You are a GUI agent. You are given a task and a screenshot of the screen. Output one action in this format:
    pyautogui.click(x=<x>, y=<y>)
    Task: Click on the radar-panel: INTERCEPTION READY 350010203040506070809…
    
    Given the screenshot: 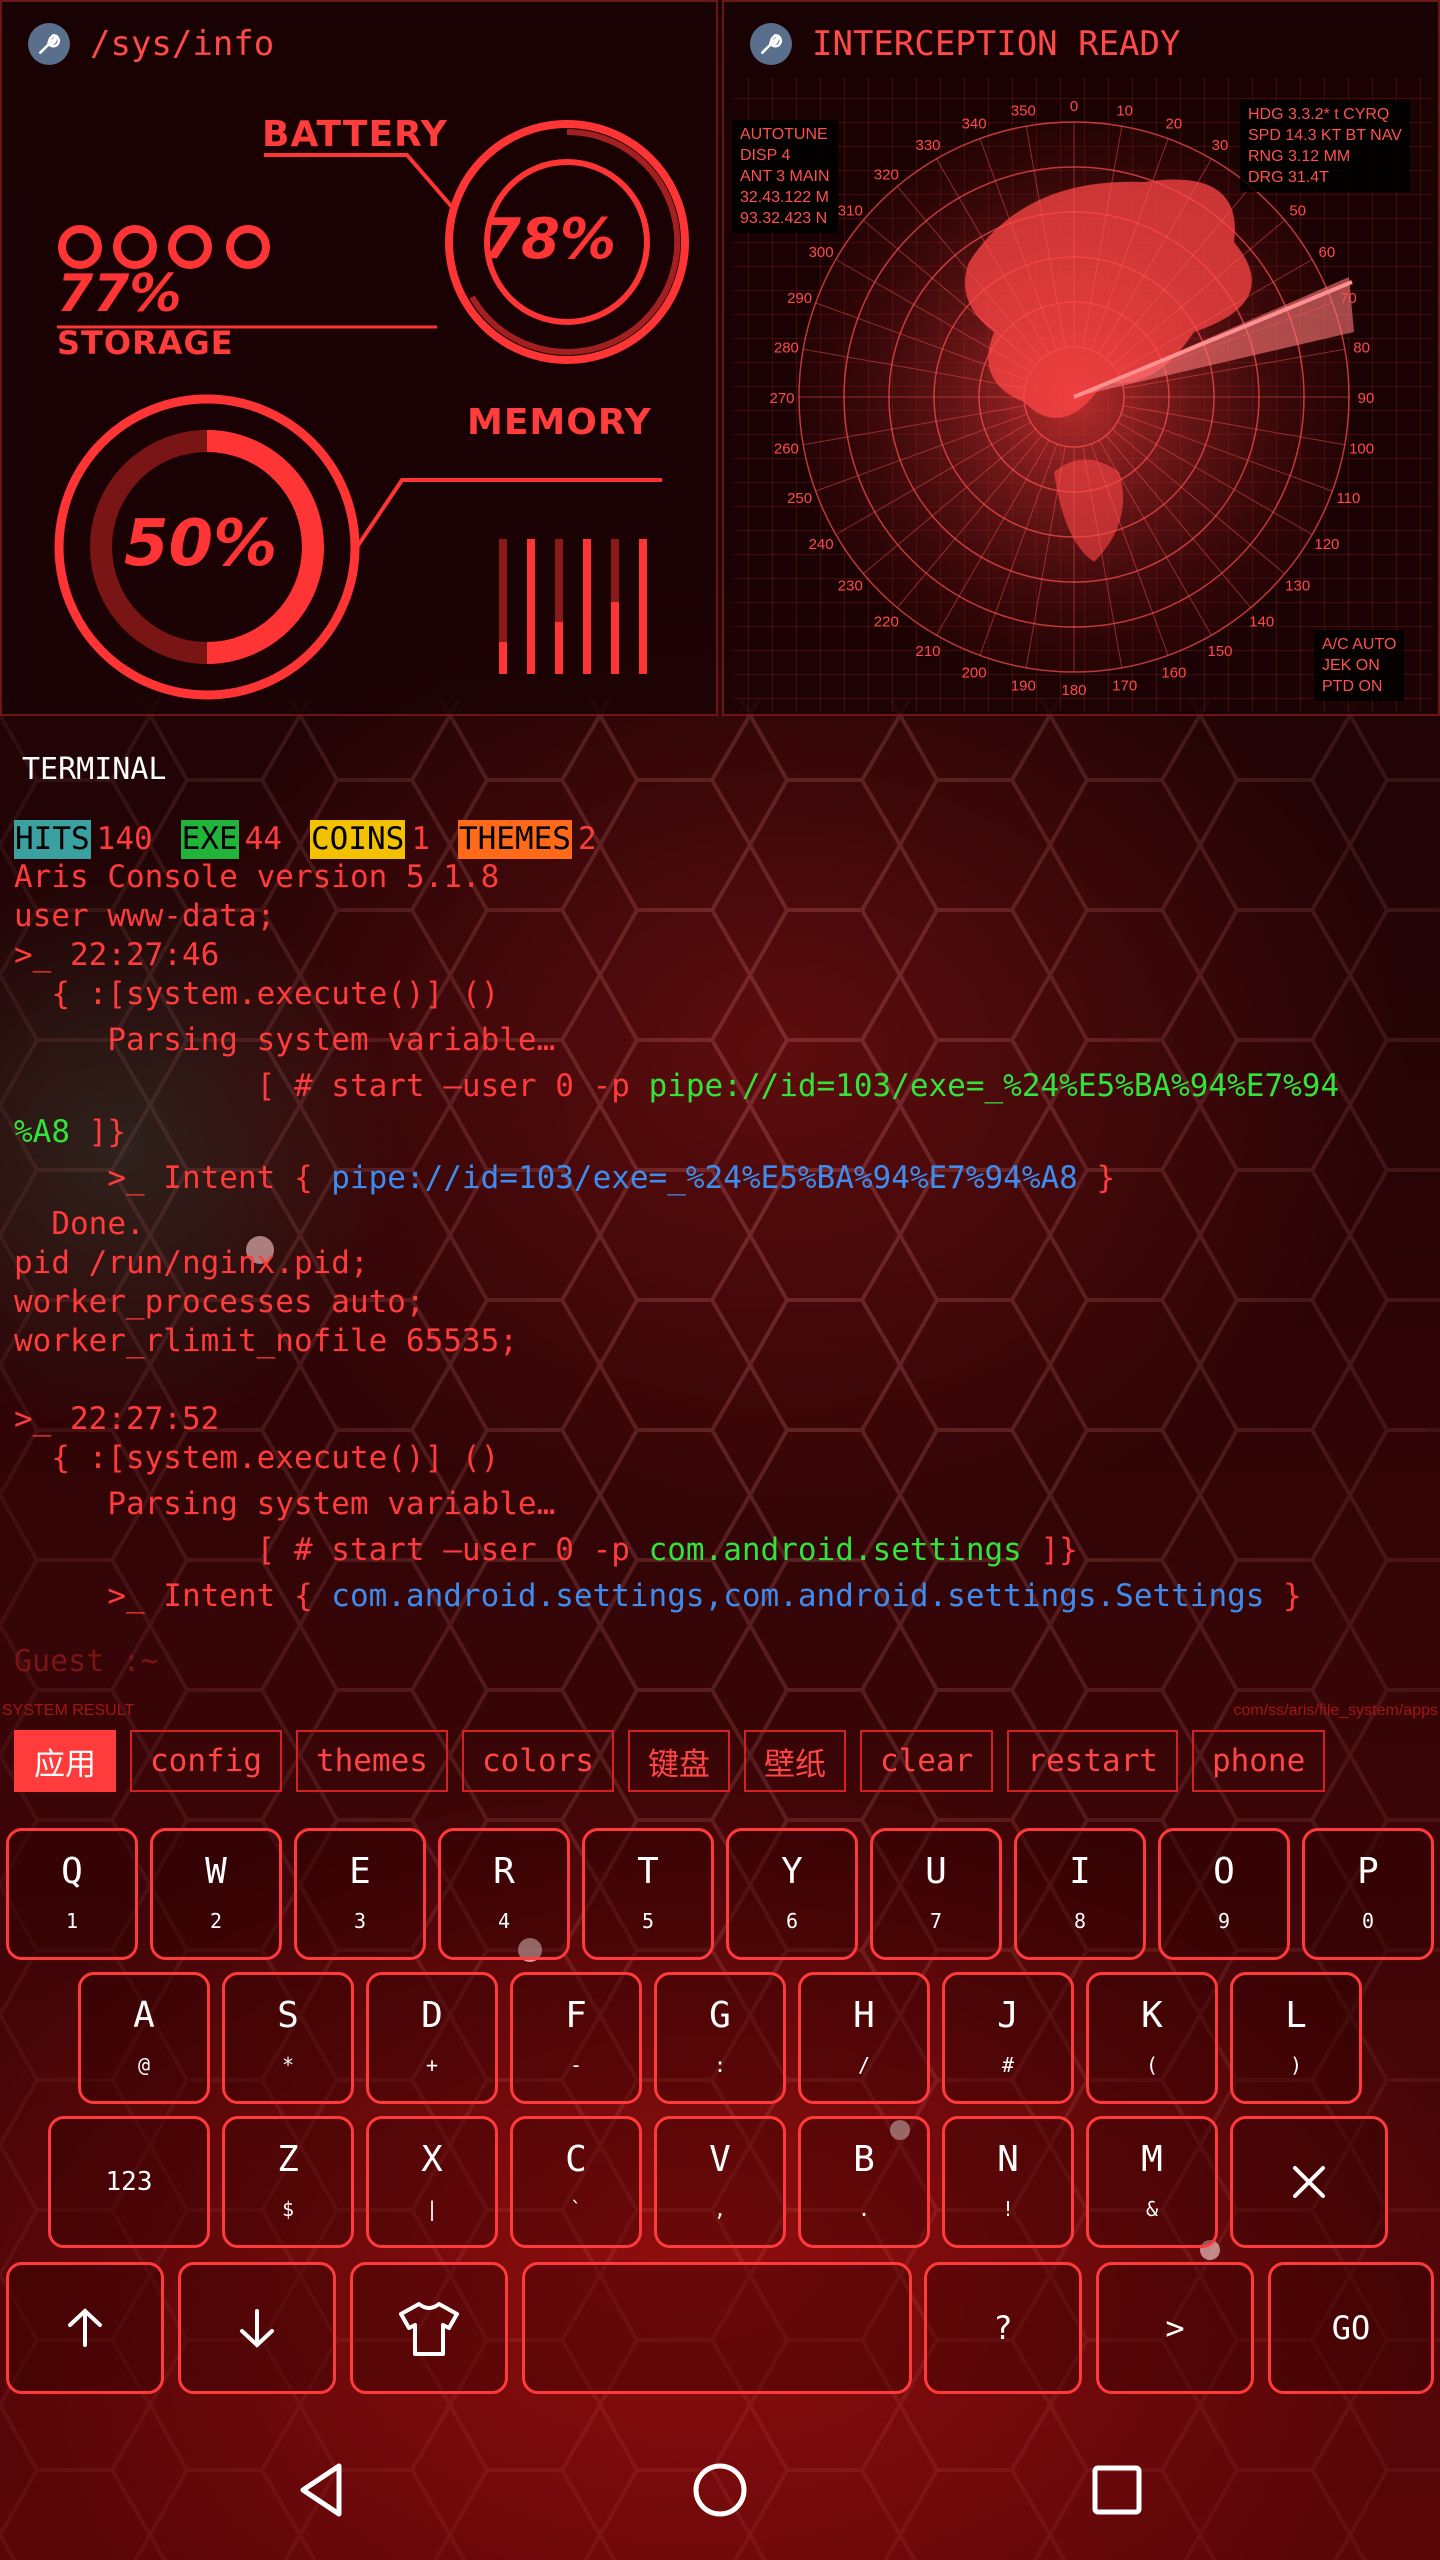 What is the action you would take?
    pyautogui.click(x=1081, y=358)
    